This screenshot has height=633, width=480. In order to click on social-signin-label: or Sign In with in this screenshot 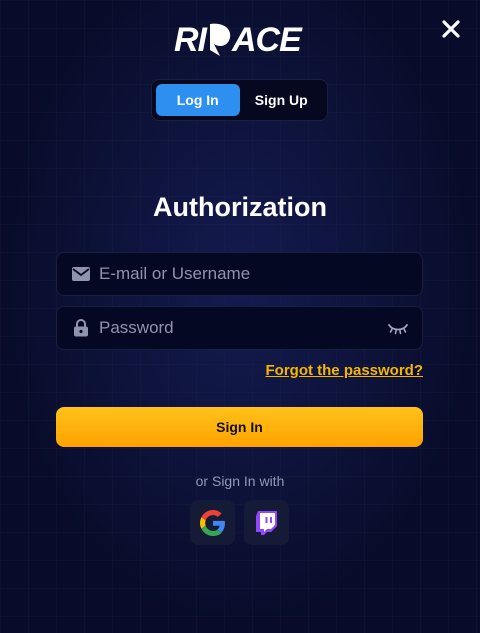, I will do `click(240, 481)`.